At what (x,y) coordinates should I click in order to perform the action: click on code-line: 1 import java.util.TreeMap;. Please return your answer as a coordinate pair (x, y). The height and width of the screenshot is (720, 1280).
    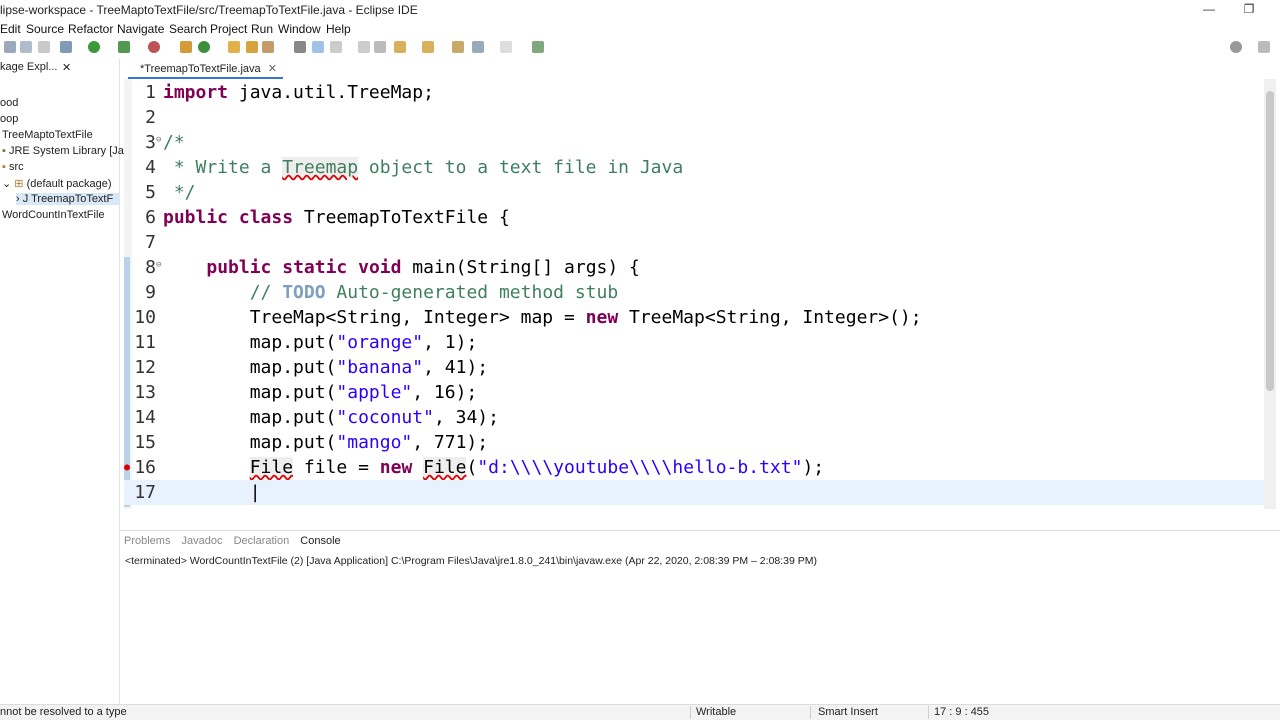
    Looking at the image, I should click on (694, 92).